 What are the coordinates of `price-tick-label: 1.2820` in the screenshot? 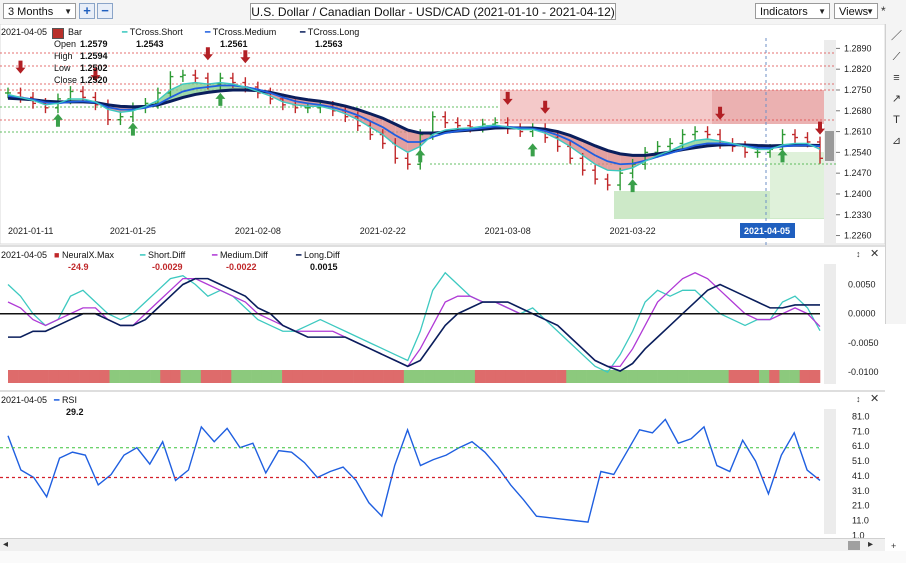 It's located at (858, 69).